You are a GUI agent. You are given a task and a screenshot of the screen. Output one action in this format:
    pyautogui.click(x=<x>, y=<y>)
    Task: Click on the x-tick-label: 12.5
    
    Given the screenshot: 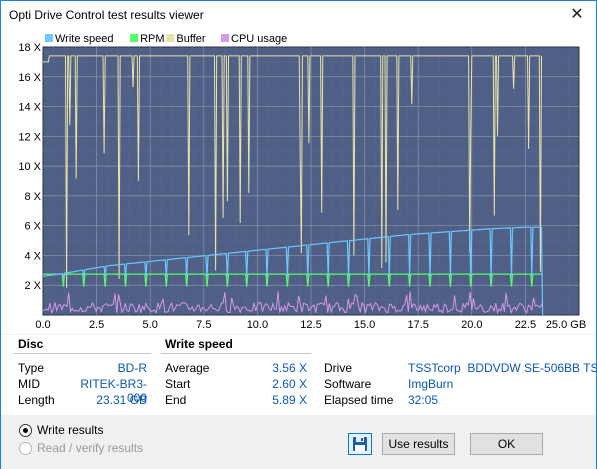 What is the action you would take?
    pyautogui.click(x=310, y=325)
    